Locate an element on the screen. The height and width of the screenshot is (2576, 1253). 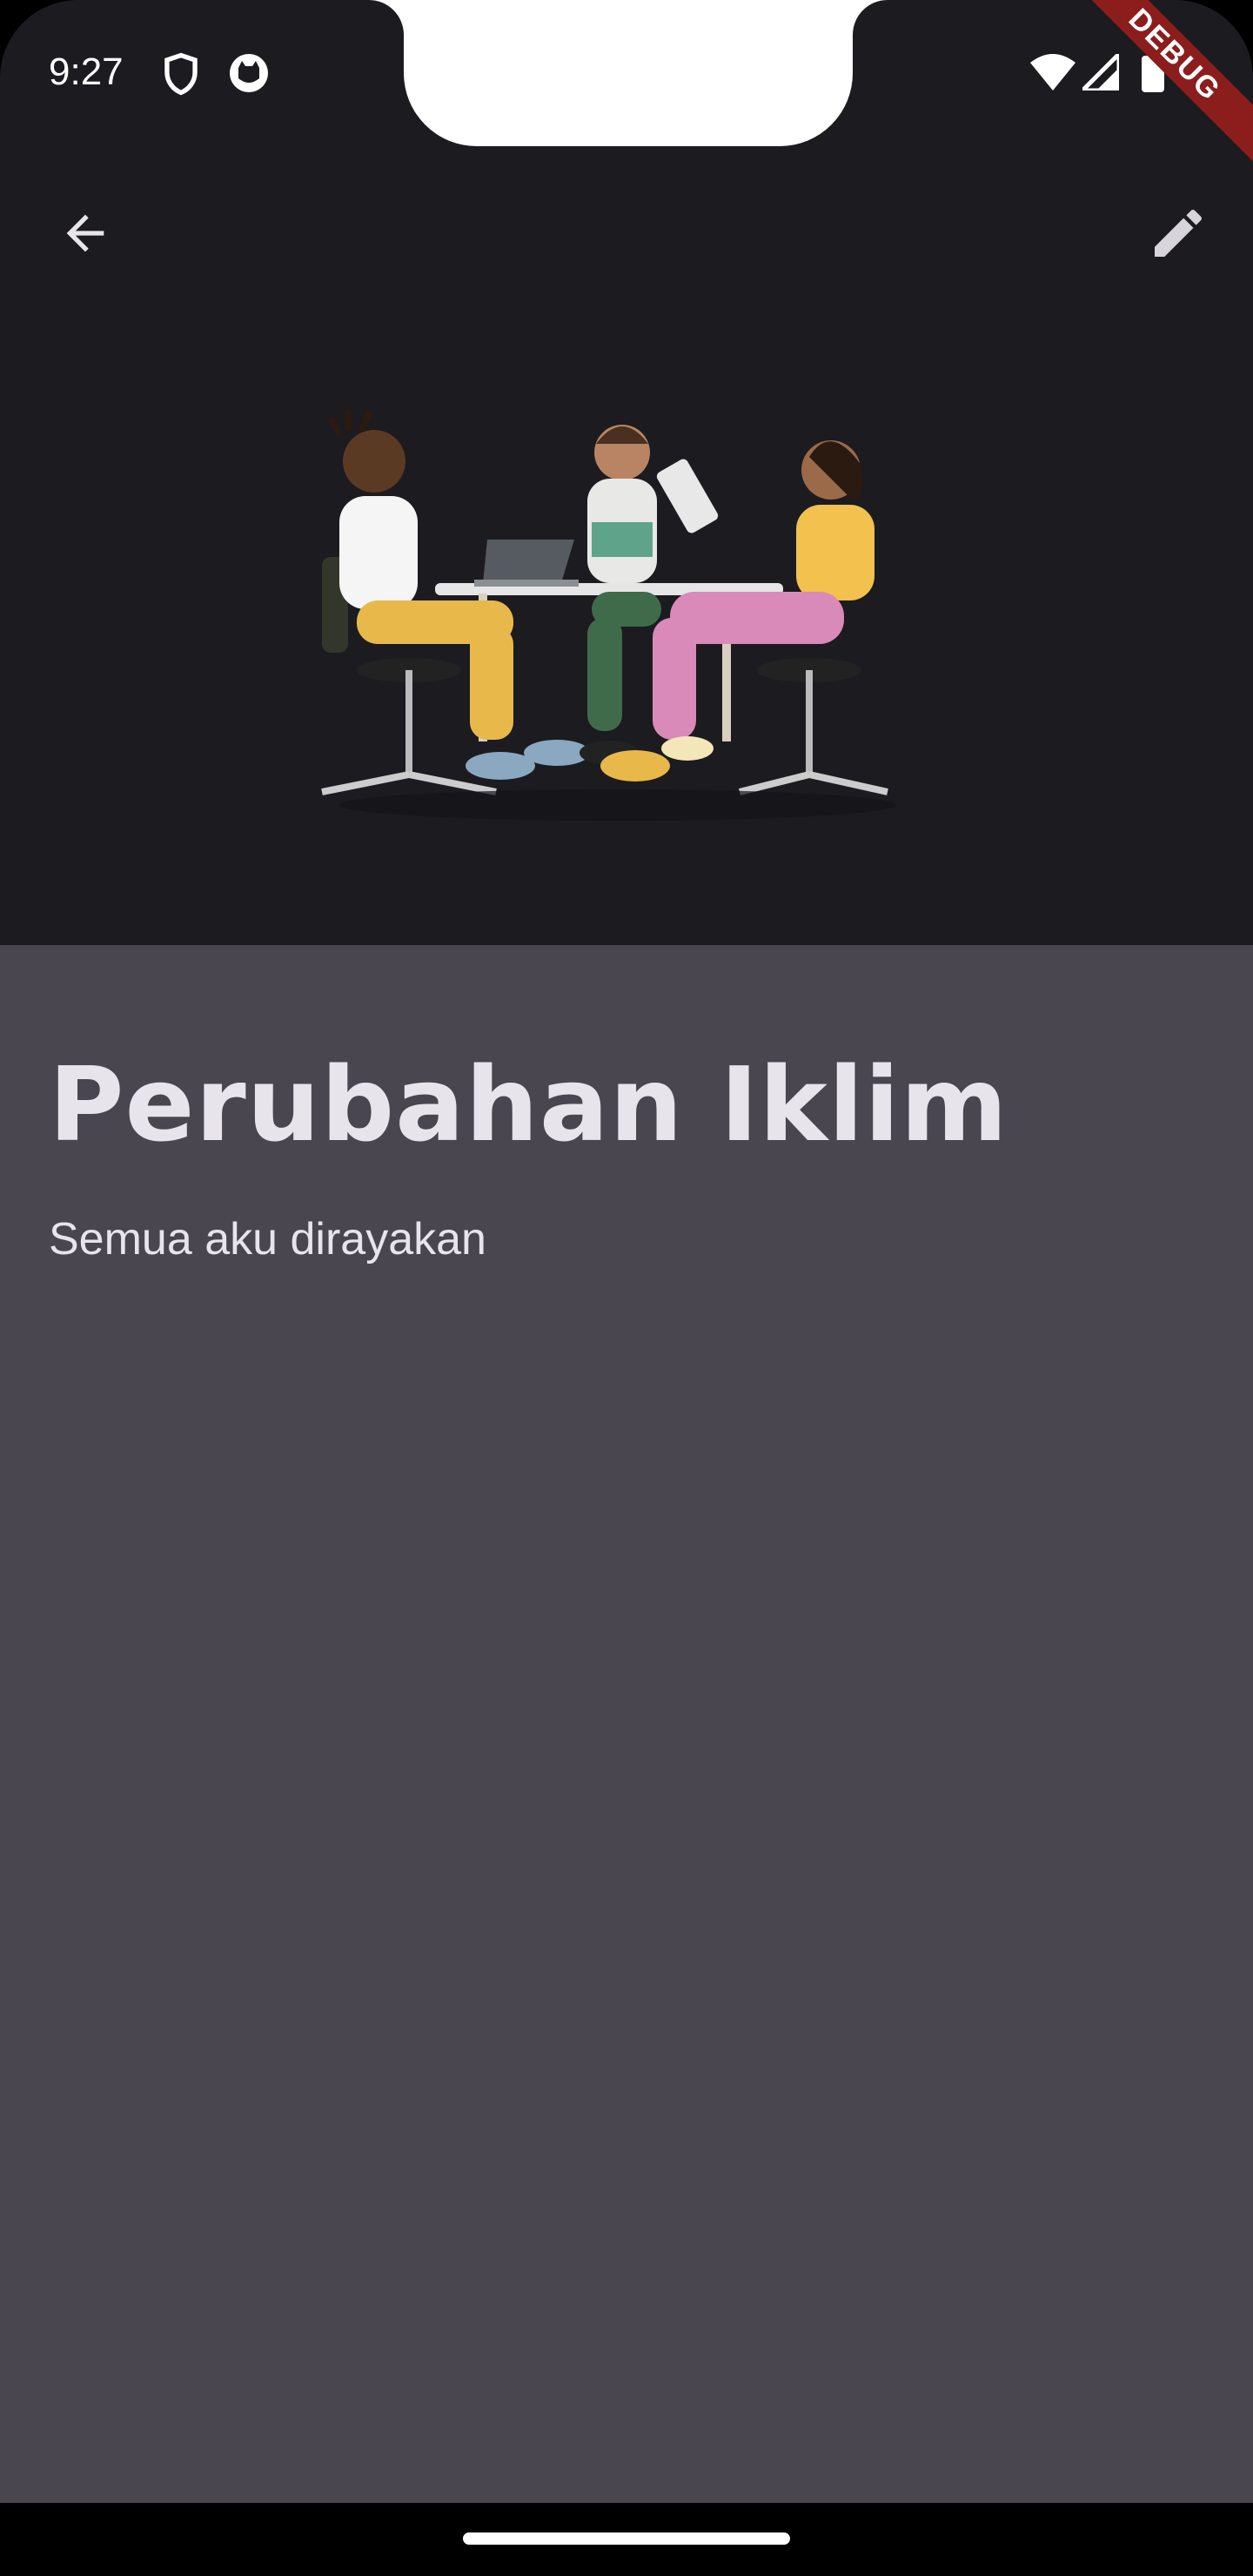
back-button is located at coordinates (85, 233).